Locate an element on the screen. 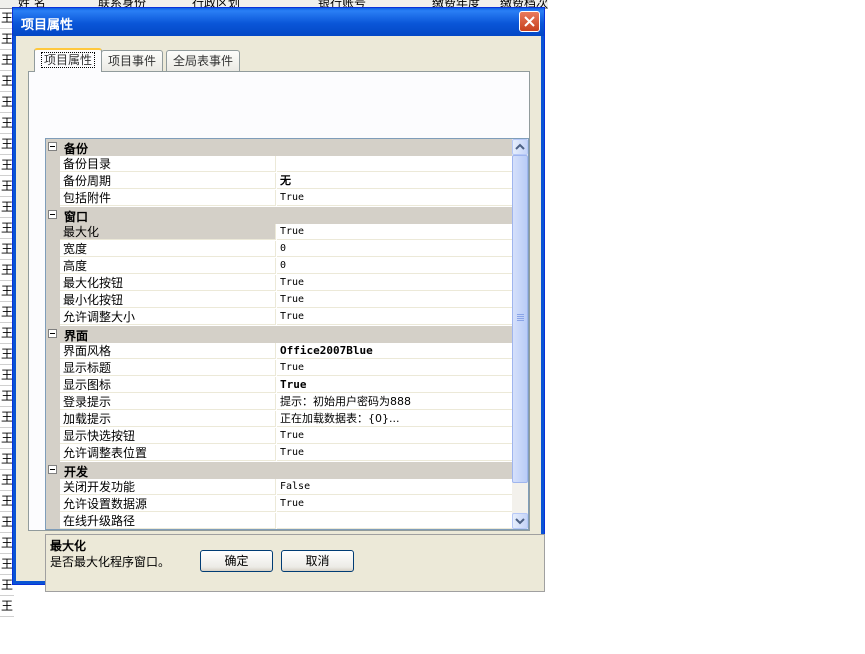 The image size is (865, 654). tab-project-events: 项目事件 is located at coordinates (132, 60).